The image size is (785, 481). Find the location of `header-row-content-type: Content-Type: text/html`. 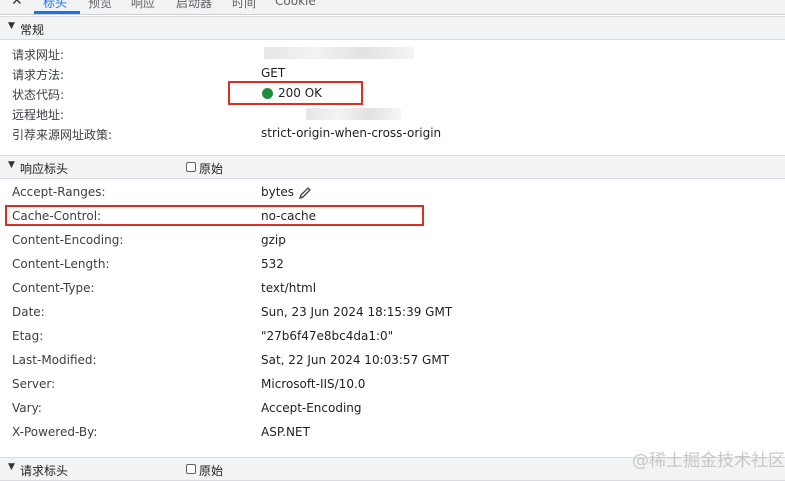

header-row-content-type: Content-Type: text/html is located at coordinates (392, 289).